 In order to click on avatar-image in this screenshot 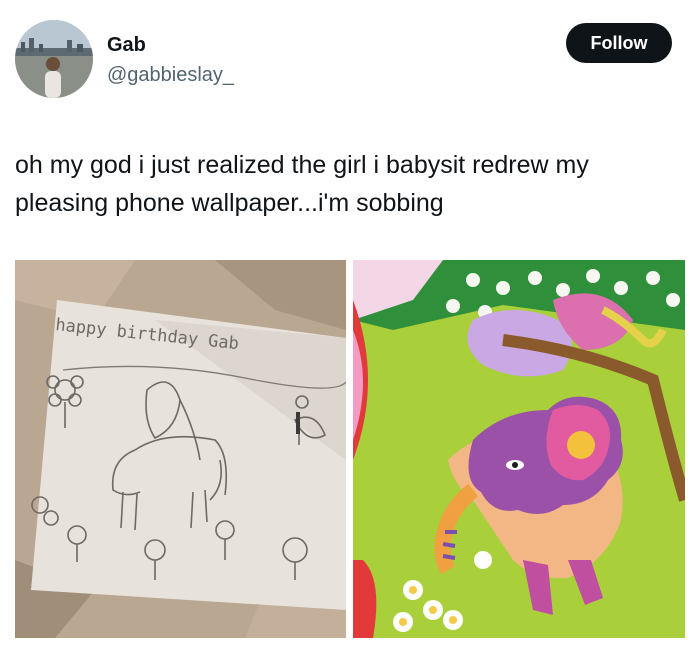, I will do `click(54, 59)`.